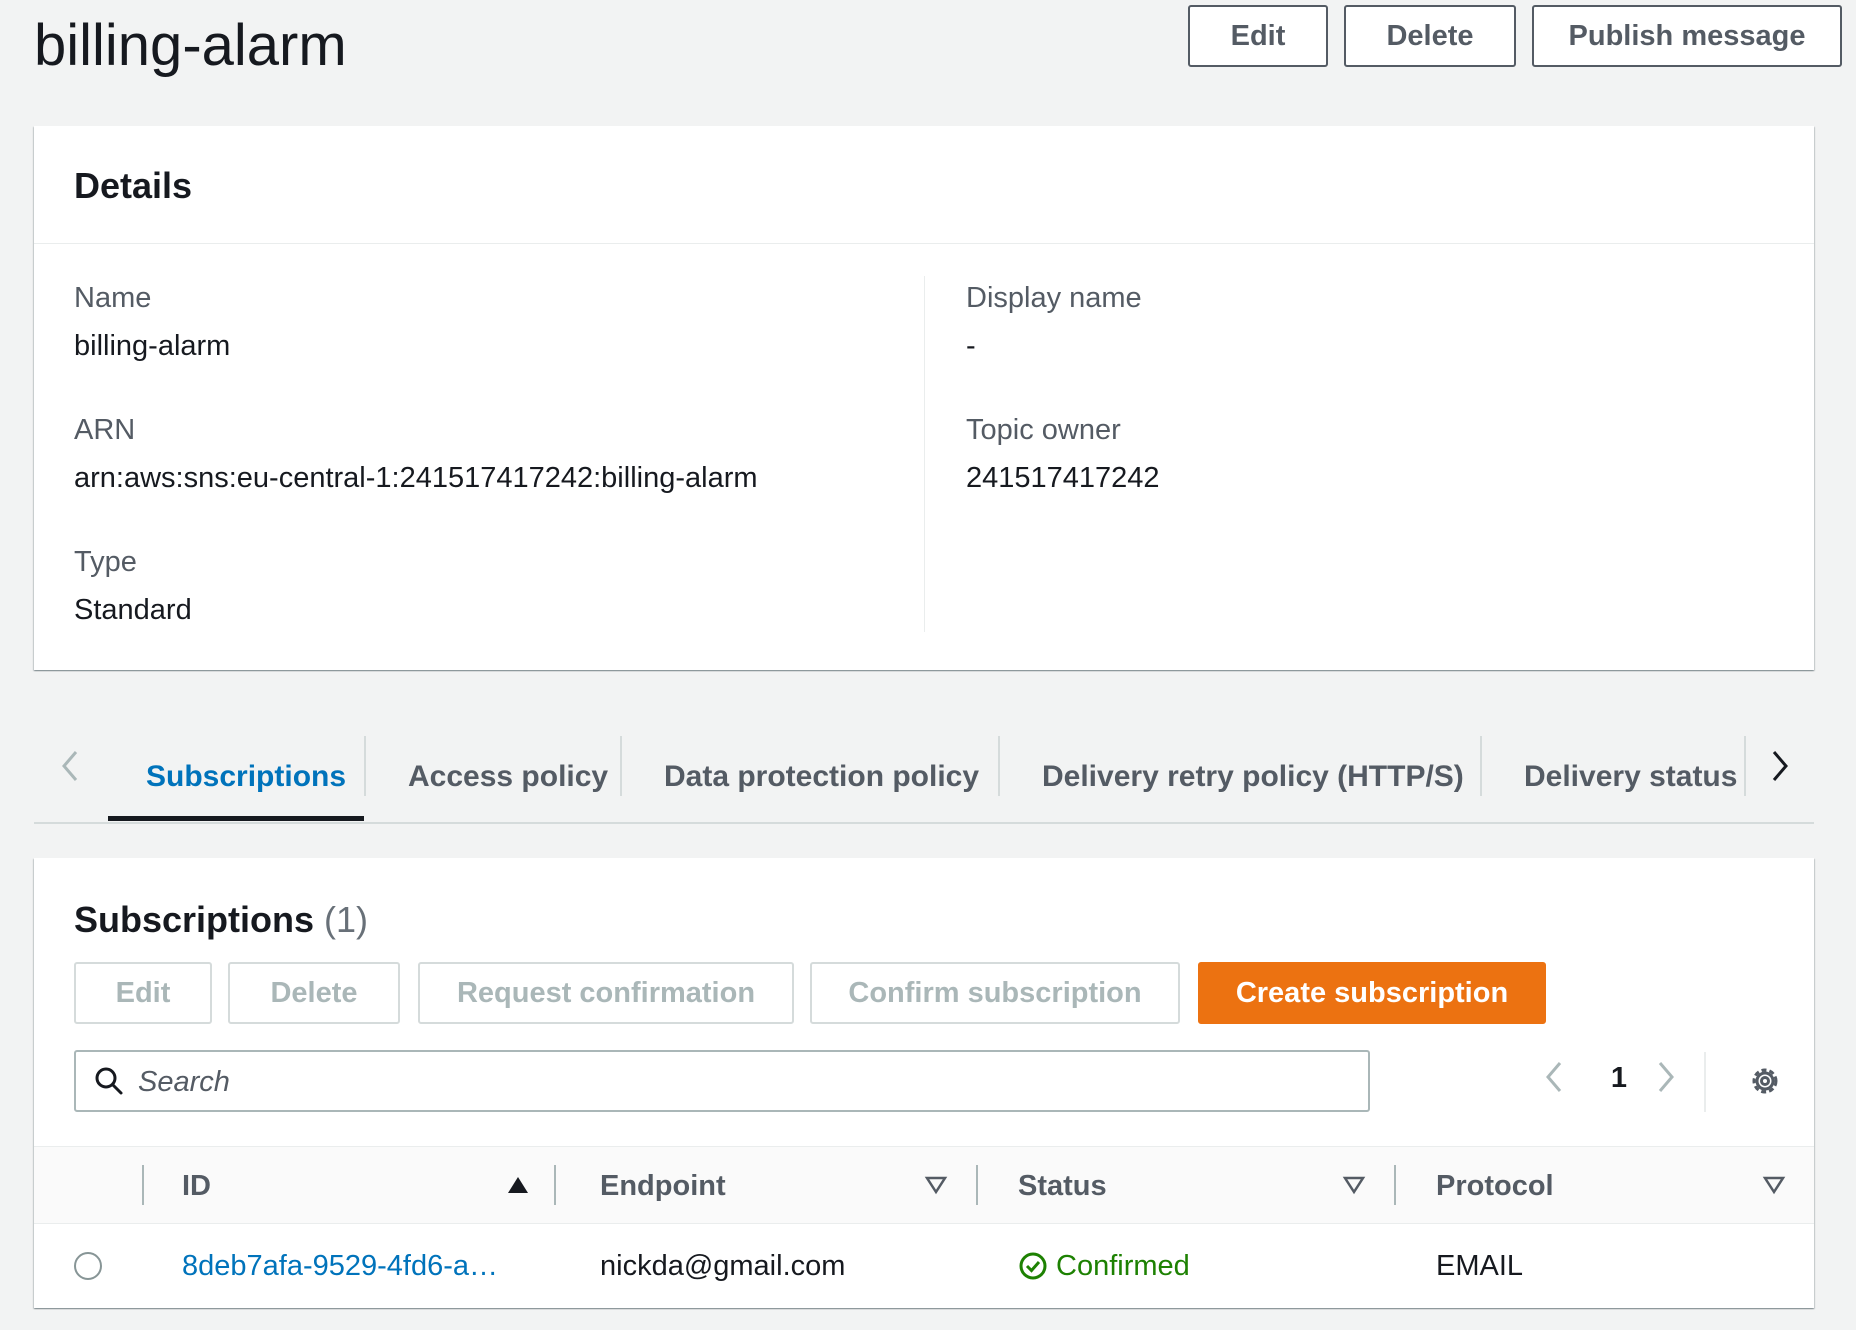 The height and width of the screenshot is (1330, 1856). What do you see at coordinates (723, 1266) in the screenshot?
I see `subscription-endpoint: nickda@gmail.com` at bounding box center [723, 1266].